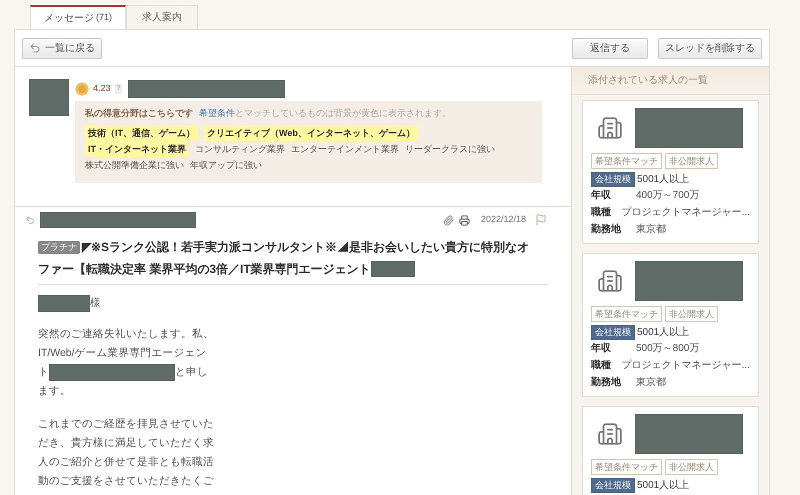 This screenshot has width=800, height=495. Describe the element at coordinates (503, 219) in the screenshot. I see `message-date: 2022/12/18` at that location.